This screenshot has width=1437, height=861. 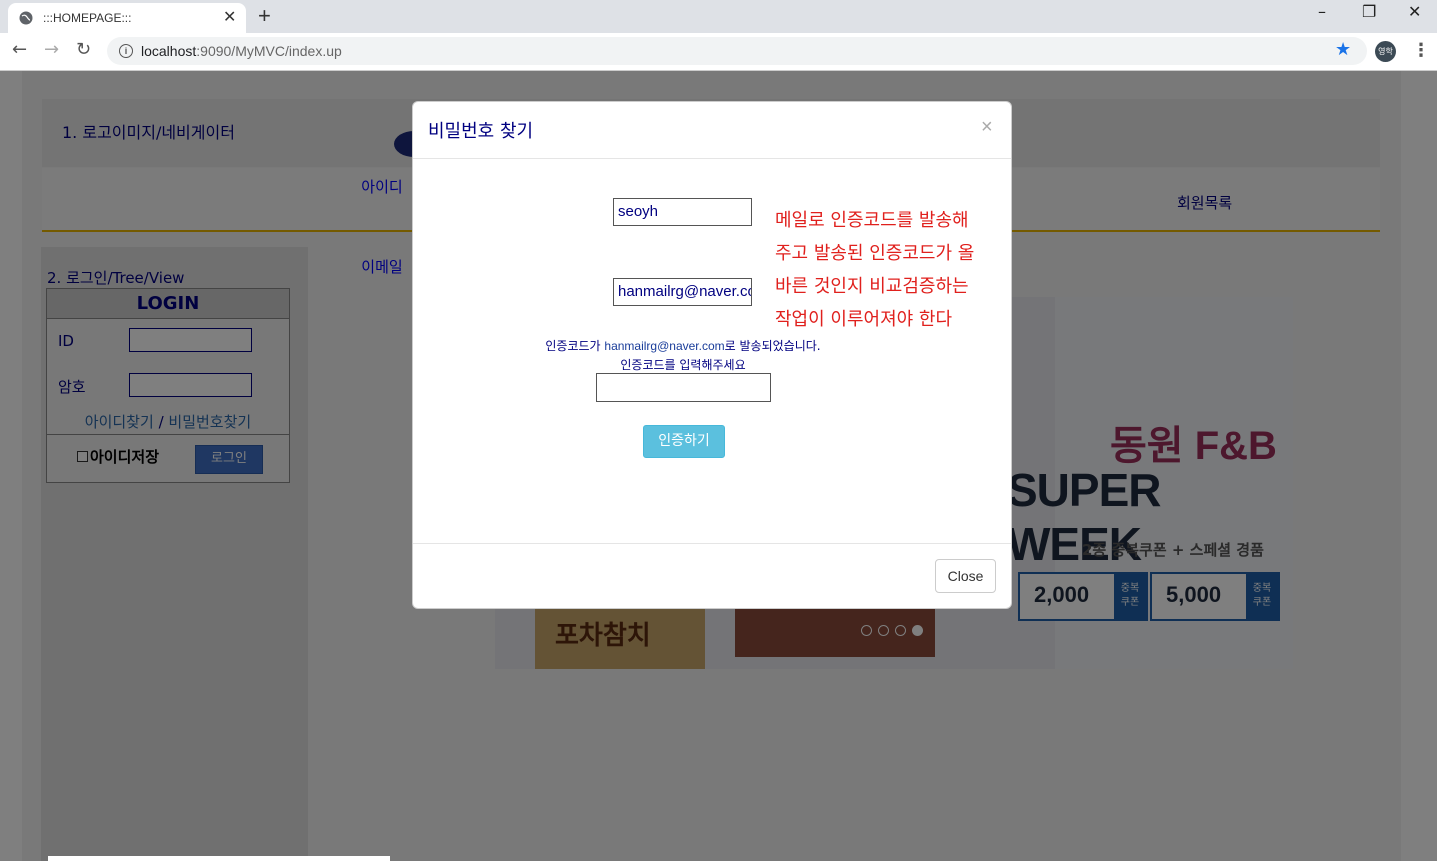 What do you see at coordinates (683, 365) in the screenshot?
I see `code-prompt: 인증코드를 입력해주세요` at bounding box center [683, 365].